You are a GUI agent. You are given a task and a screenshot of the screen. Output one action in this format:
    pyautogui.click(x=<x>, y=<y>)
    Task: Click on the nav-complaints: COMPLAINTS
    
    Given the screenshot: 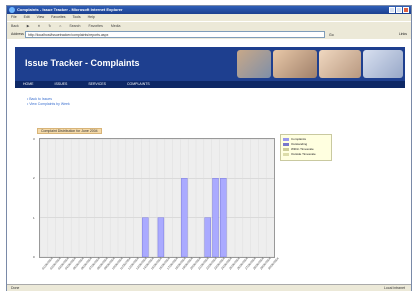 What is the action you would take?
    pyautogui.click(x=138, y=84)
    